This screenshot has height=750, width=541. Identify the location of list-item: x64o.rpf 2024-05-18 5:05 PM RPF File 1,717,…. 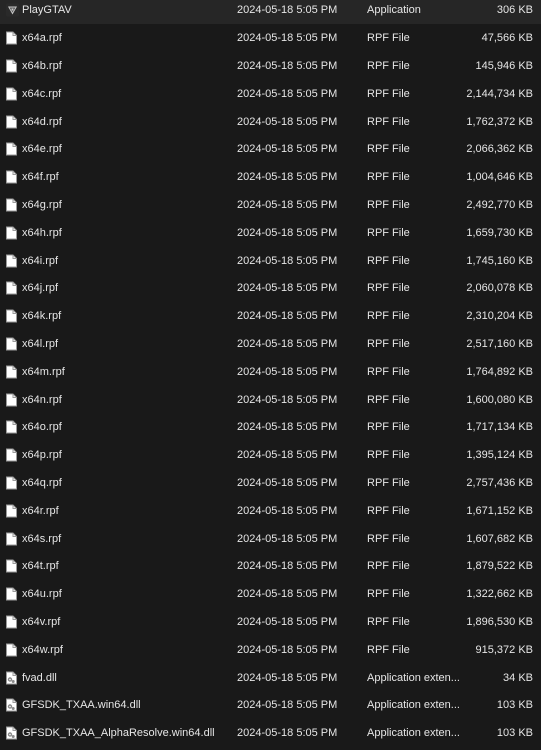
(270, 428).